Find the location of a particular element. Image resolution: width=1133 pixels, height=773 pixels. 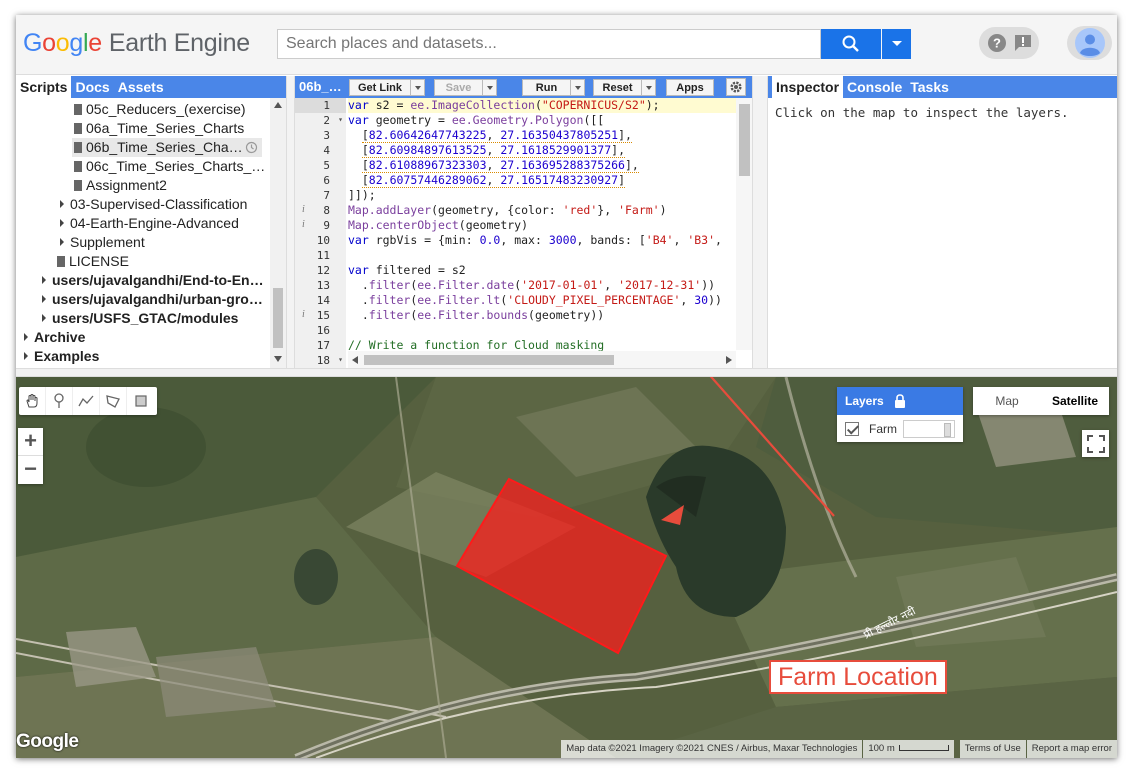

zoom-in-button: + is located at coordinates (30, 442).